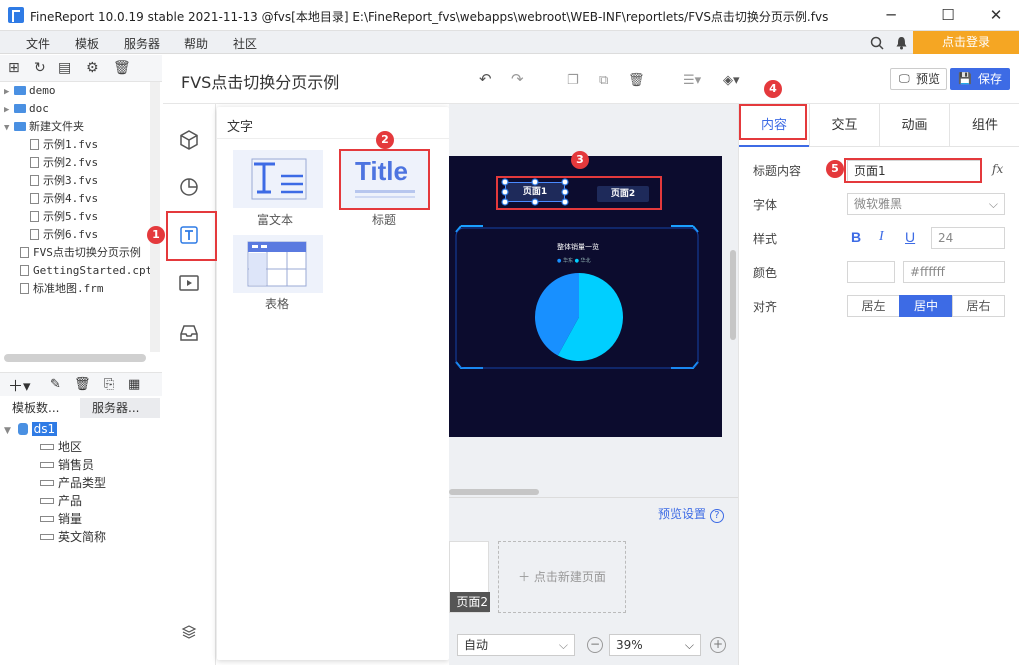 The width and height of the screenshot is (1019, 665). What do you see at coordinates (61, 519) in the screenshot?
I see `dataset-field: 销量` at bounding box center [61, 519].